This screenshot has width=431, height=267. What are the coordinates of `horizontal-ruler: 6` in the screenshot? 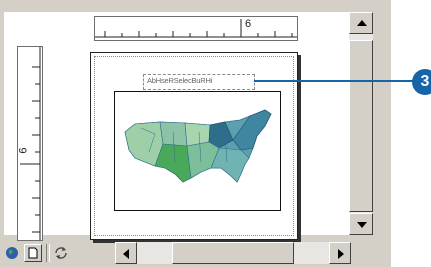 It's located at (196, 28).